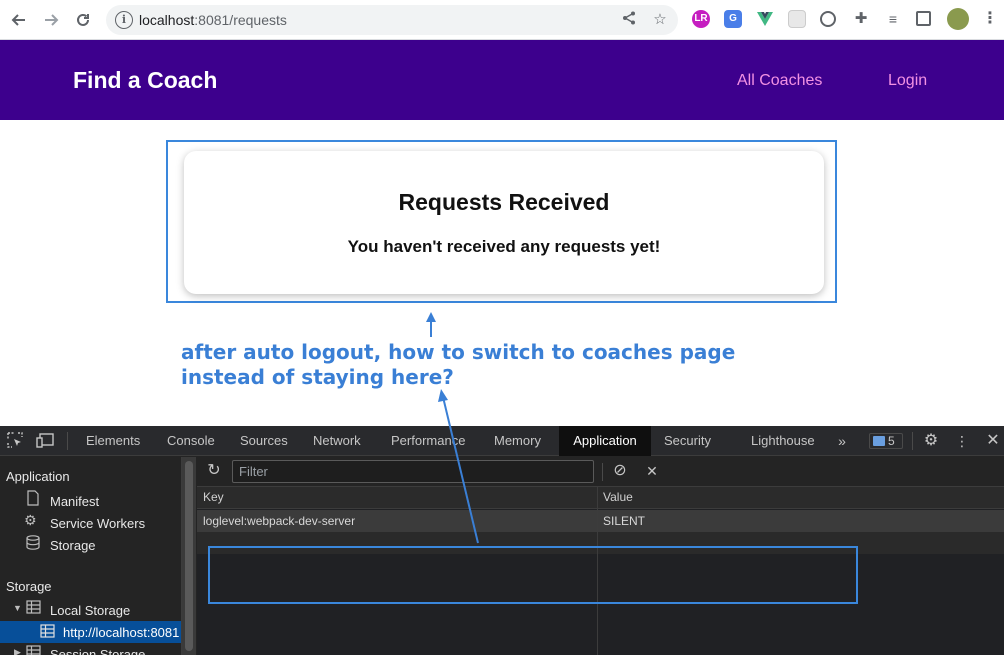 The image size is (1004, 655). What do you see at coordinates (392, 20) in the screenshot?
I see `address-bar: i localhost:8081/requests ☆` at bounding box center [392, 20].